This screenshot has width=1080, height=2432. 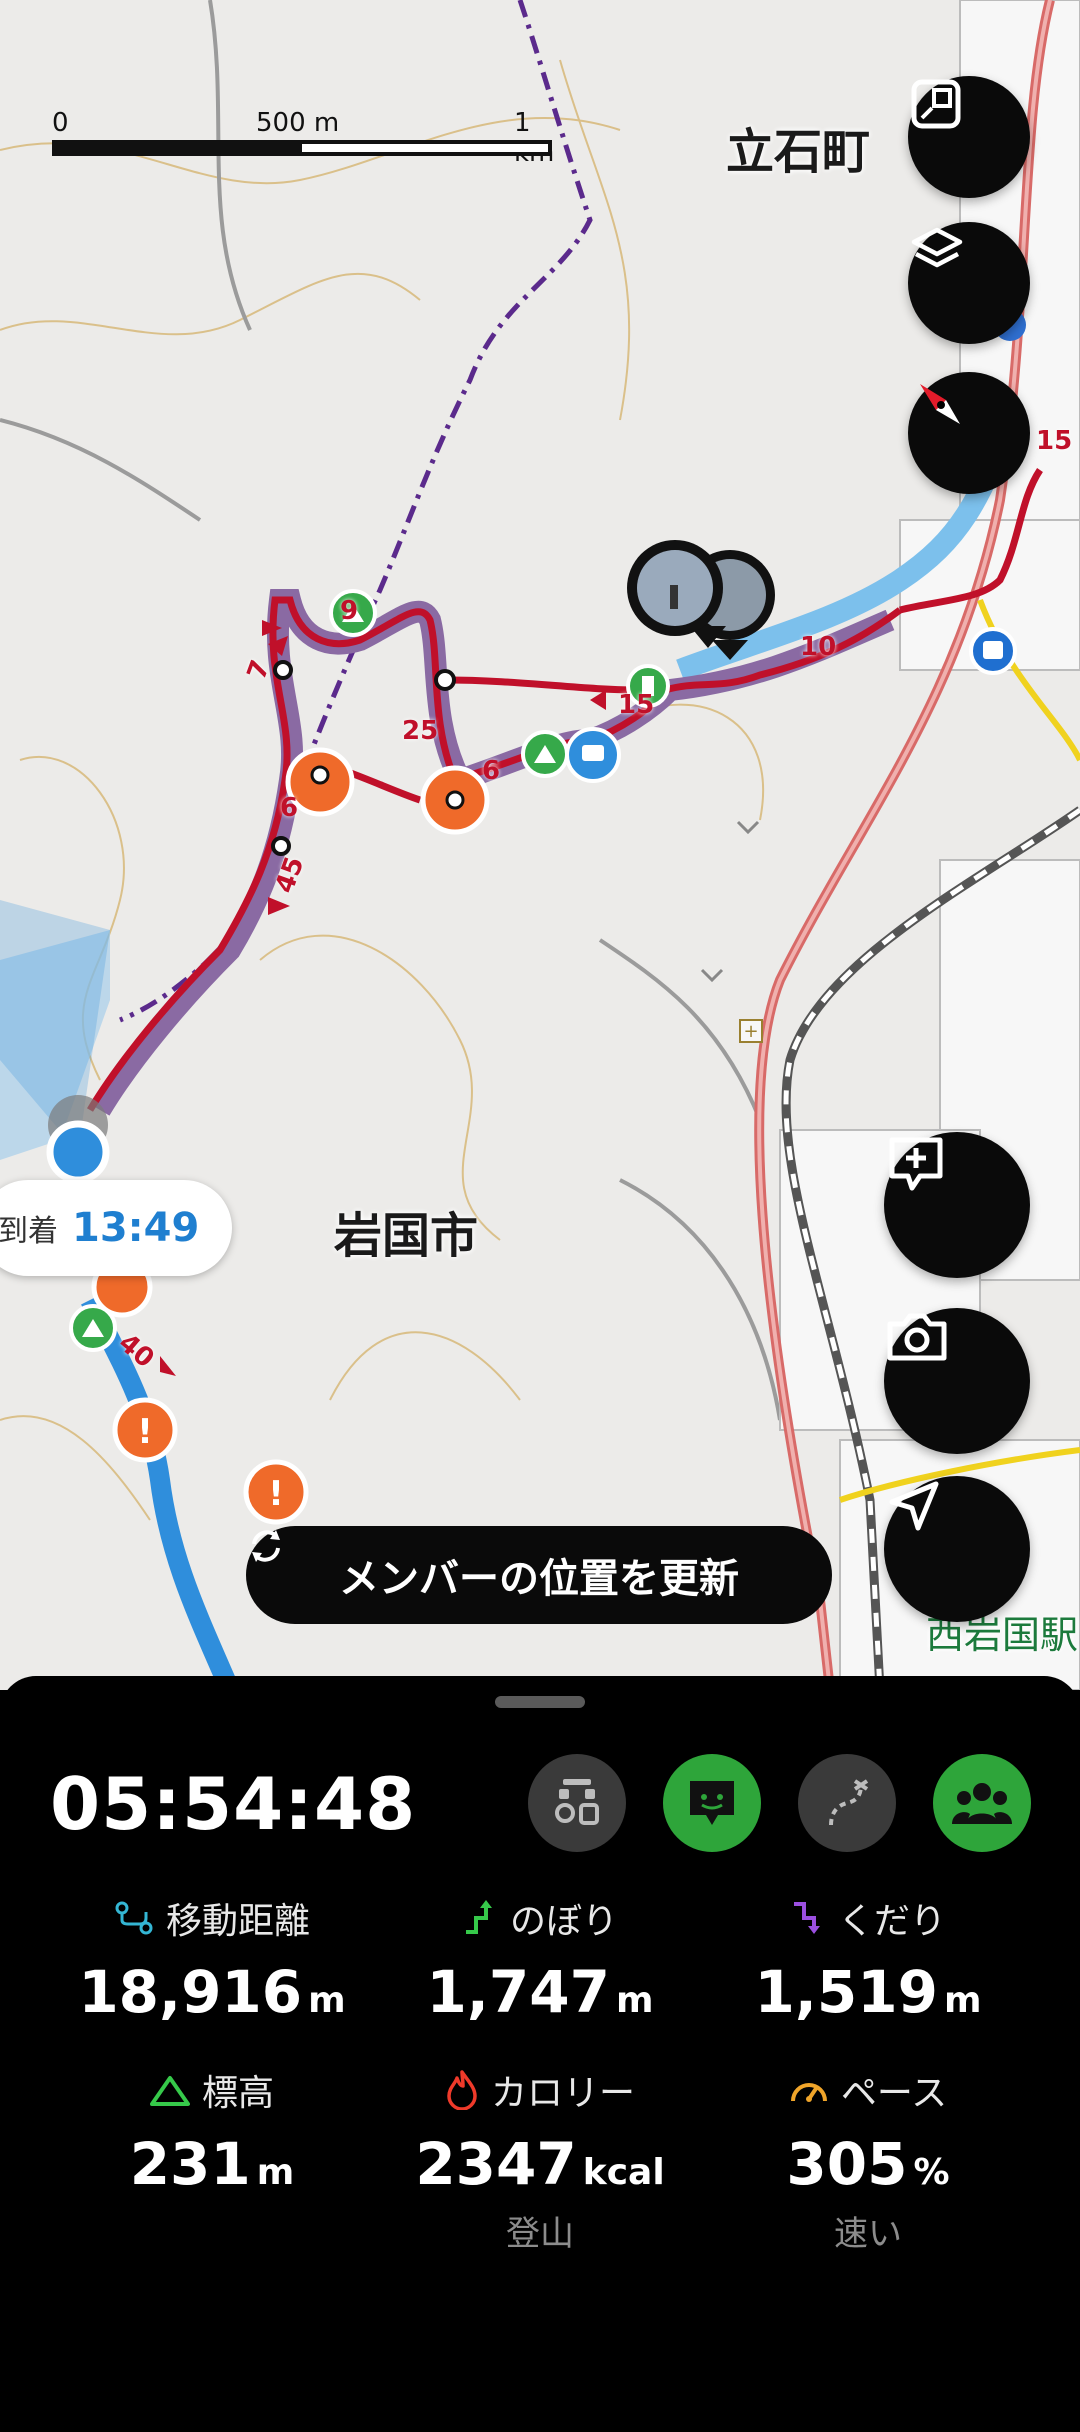 I want to click on members-button, so click(x=982, y=1803).